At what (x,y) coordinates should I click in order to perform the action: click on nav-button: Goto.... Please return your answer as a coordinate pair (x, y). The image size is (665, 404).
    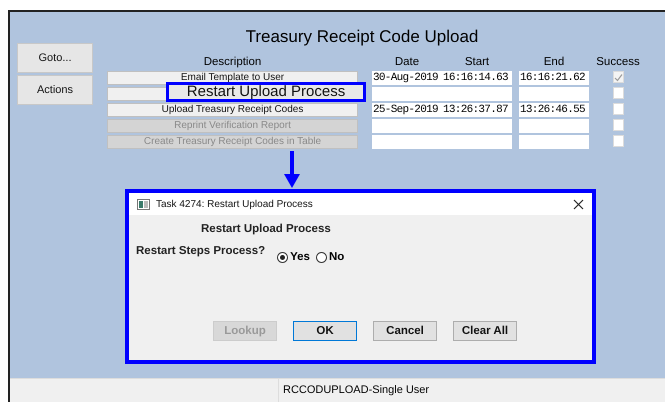
    Looking at the image, I should click on (55, 58).